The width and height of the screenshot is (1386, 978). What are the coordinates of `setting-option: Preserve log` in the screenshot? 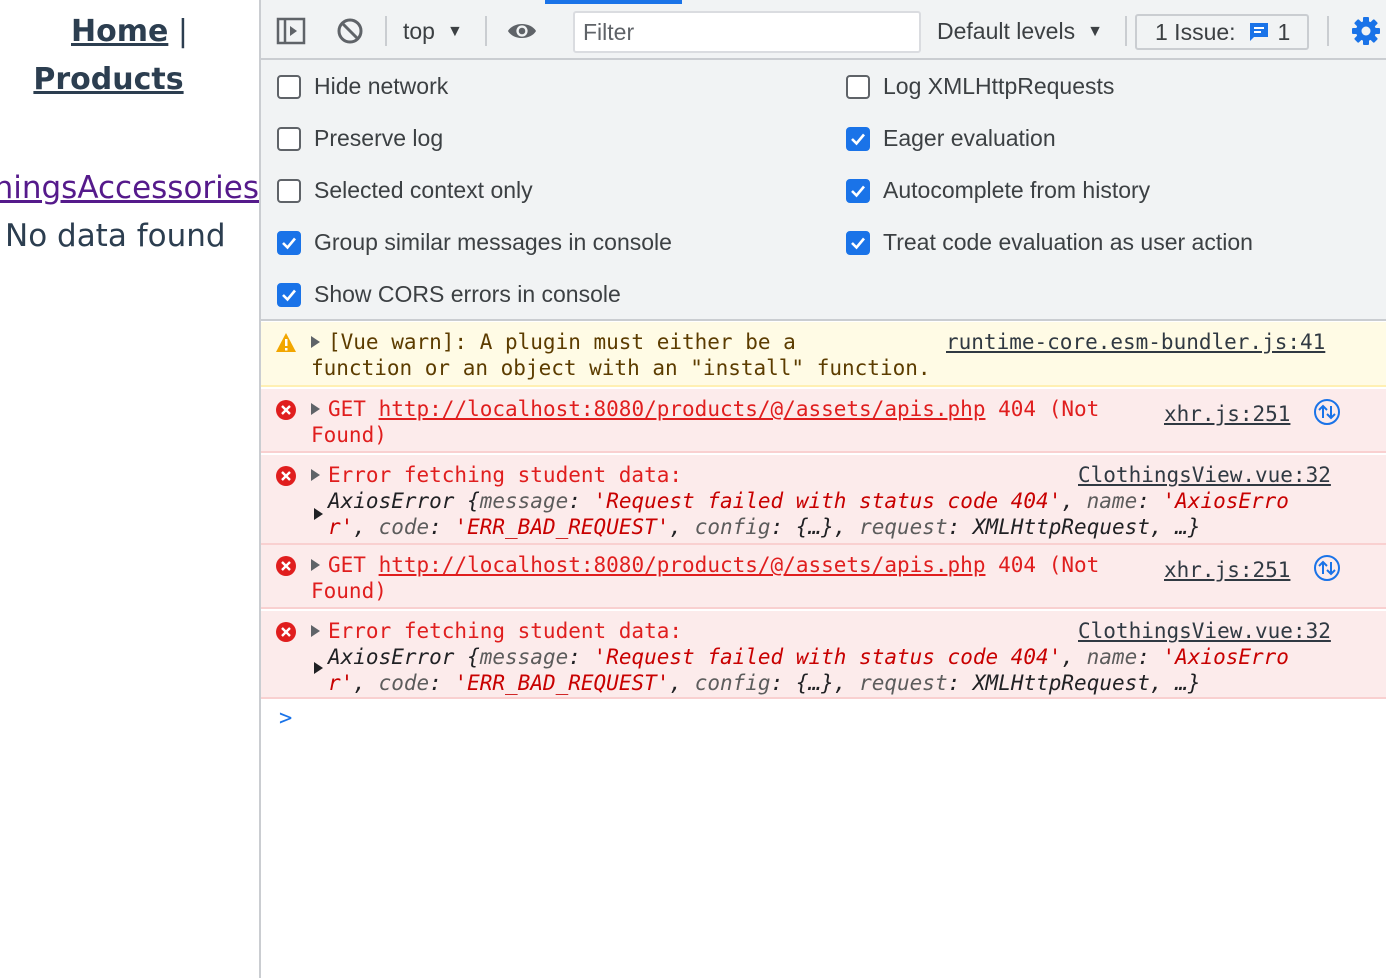 It's located at (360, 138).